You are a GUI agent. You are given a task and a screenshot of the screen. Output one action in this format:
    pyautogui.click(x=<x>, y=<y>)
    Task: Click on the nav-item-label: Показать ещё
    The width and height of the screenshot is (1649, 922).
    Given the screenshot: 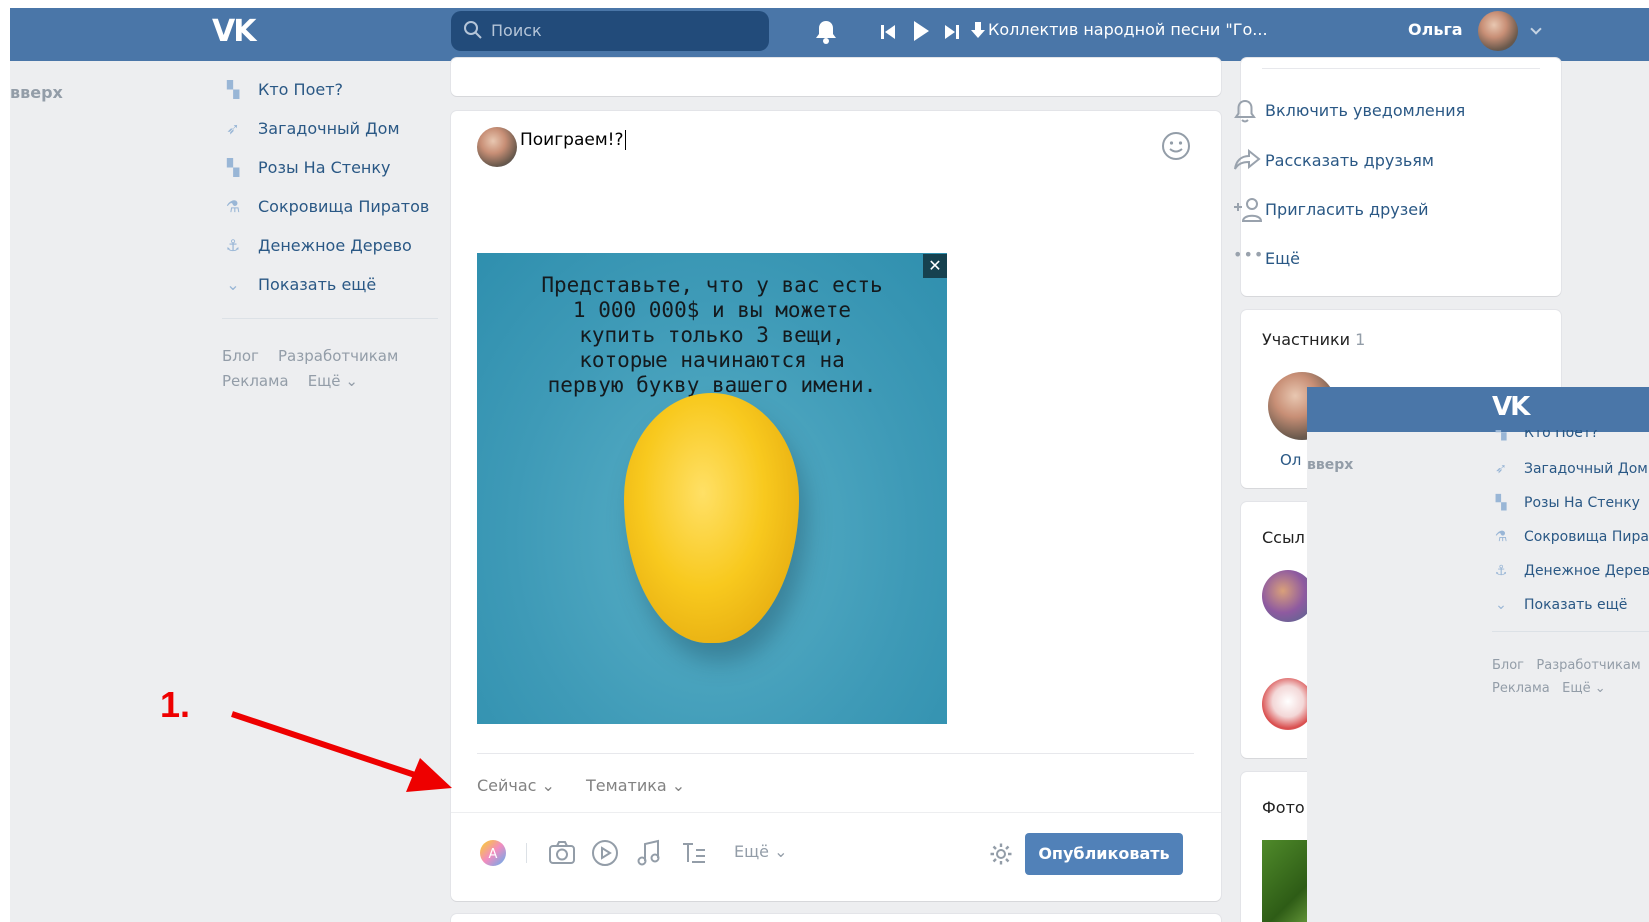 What is the action you would take?
    pyautogui.click(x=317, y=284)
    